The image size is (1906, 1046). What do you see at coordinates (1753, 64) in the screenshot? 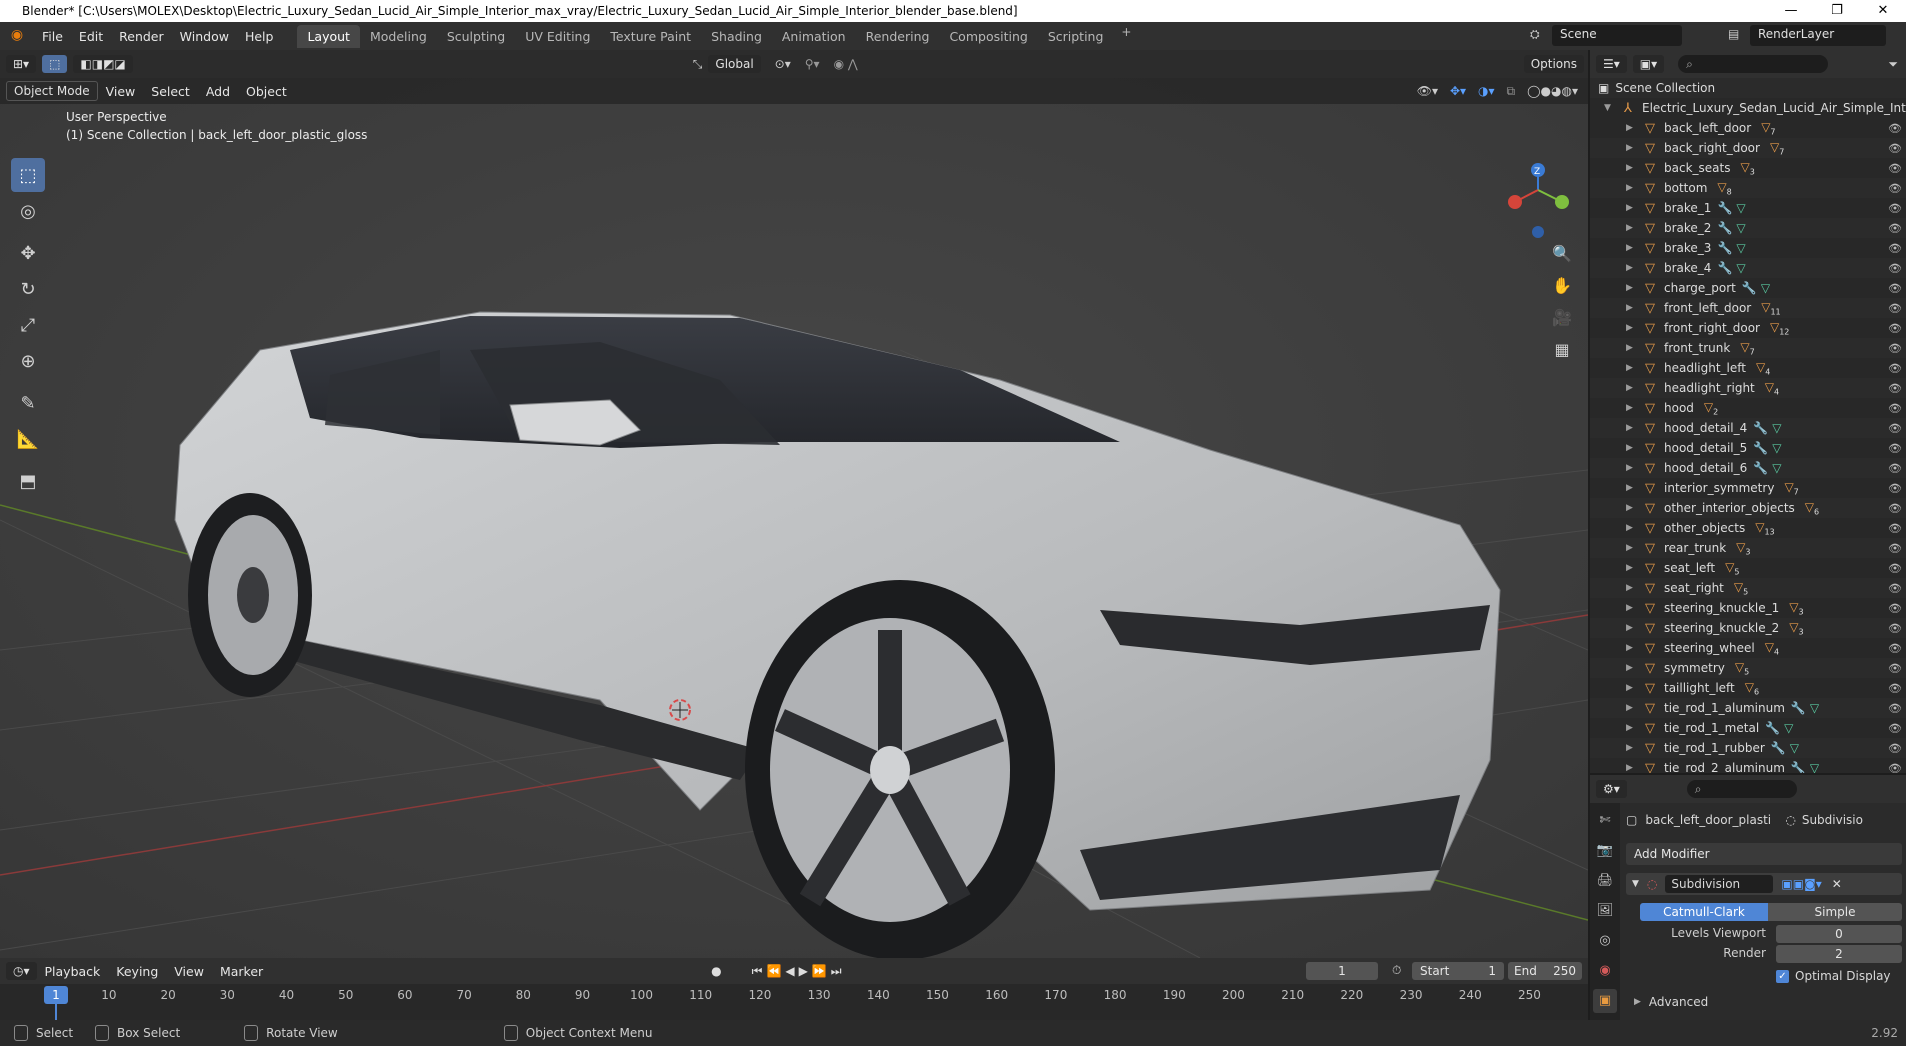
I see `outliner-search-field: ⌕` at bounding box center [1753, 64].